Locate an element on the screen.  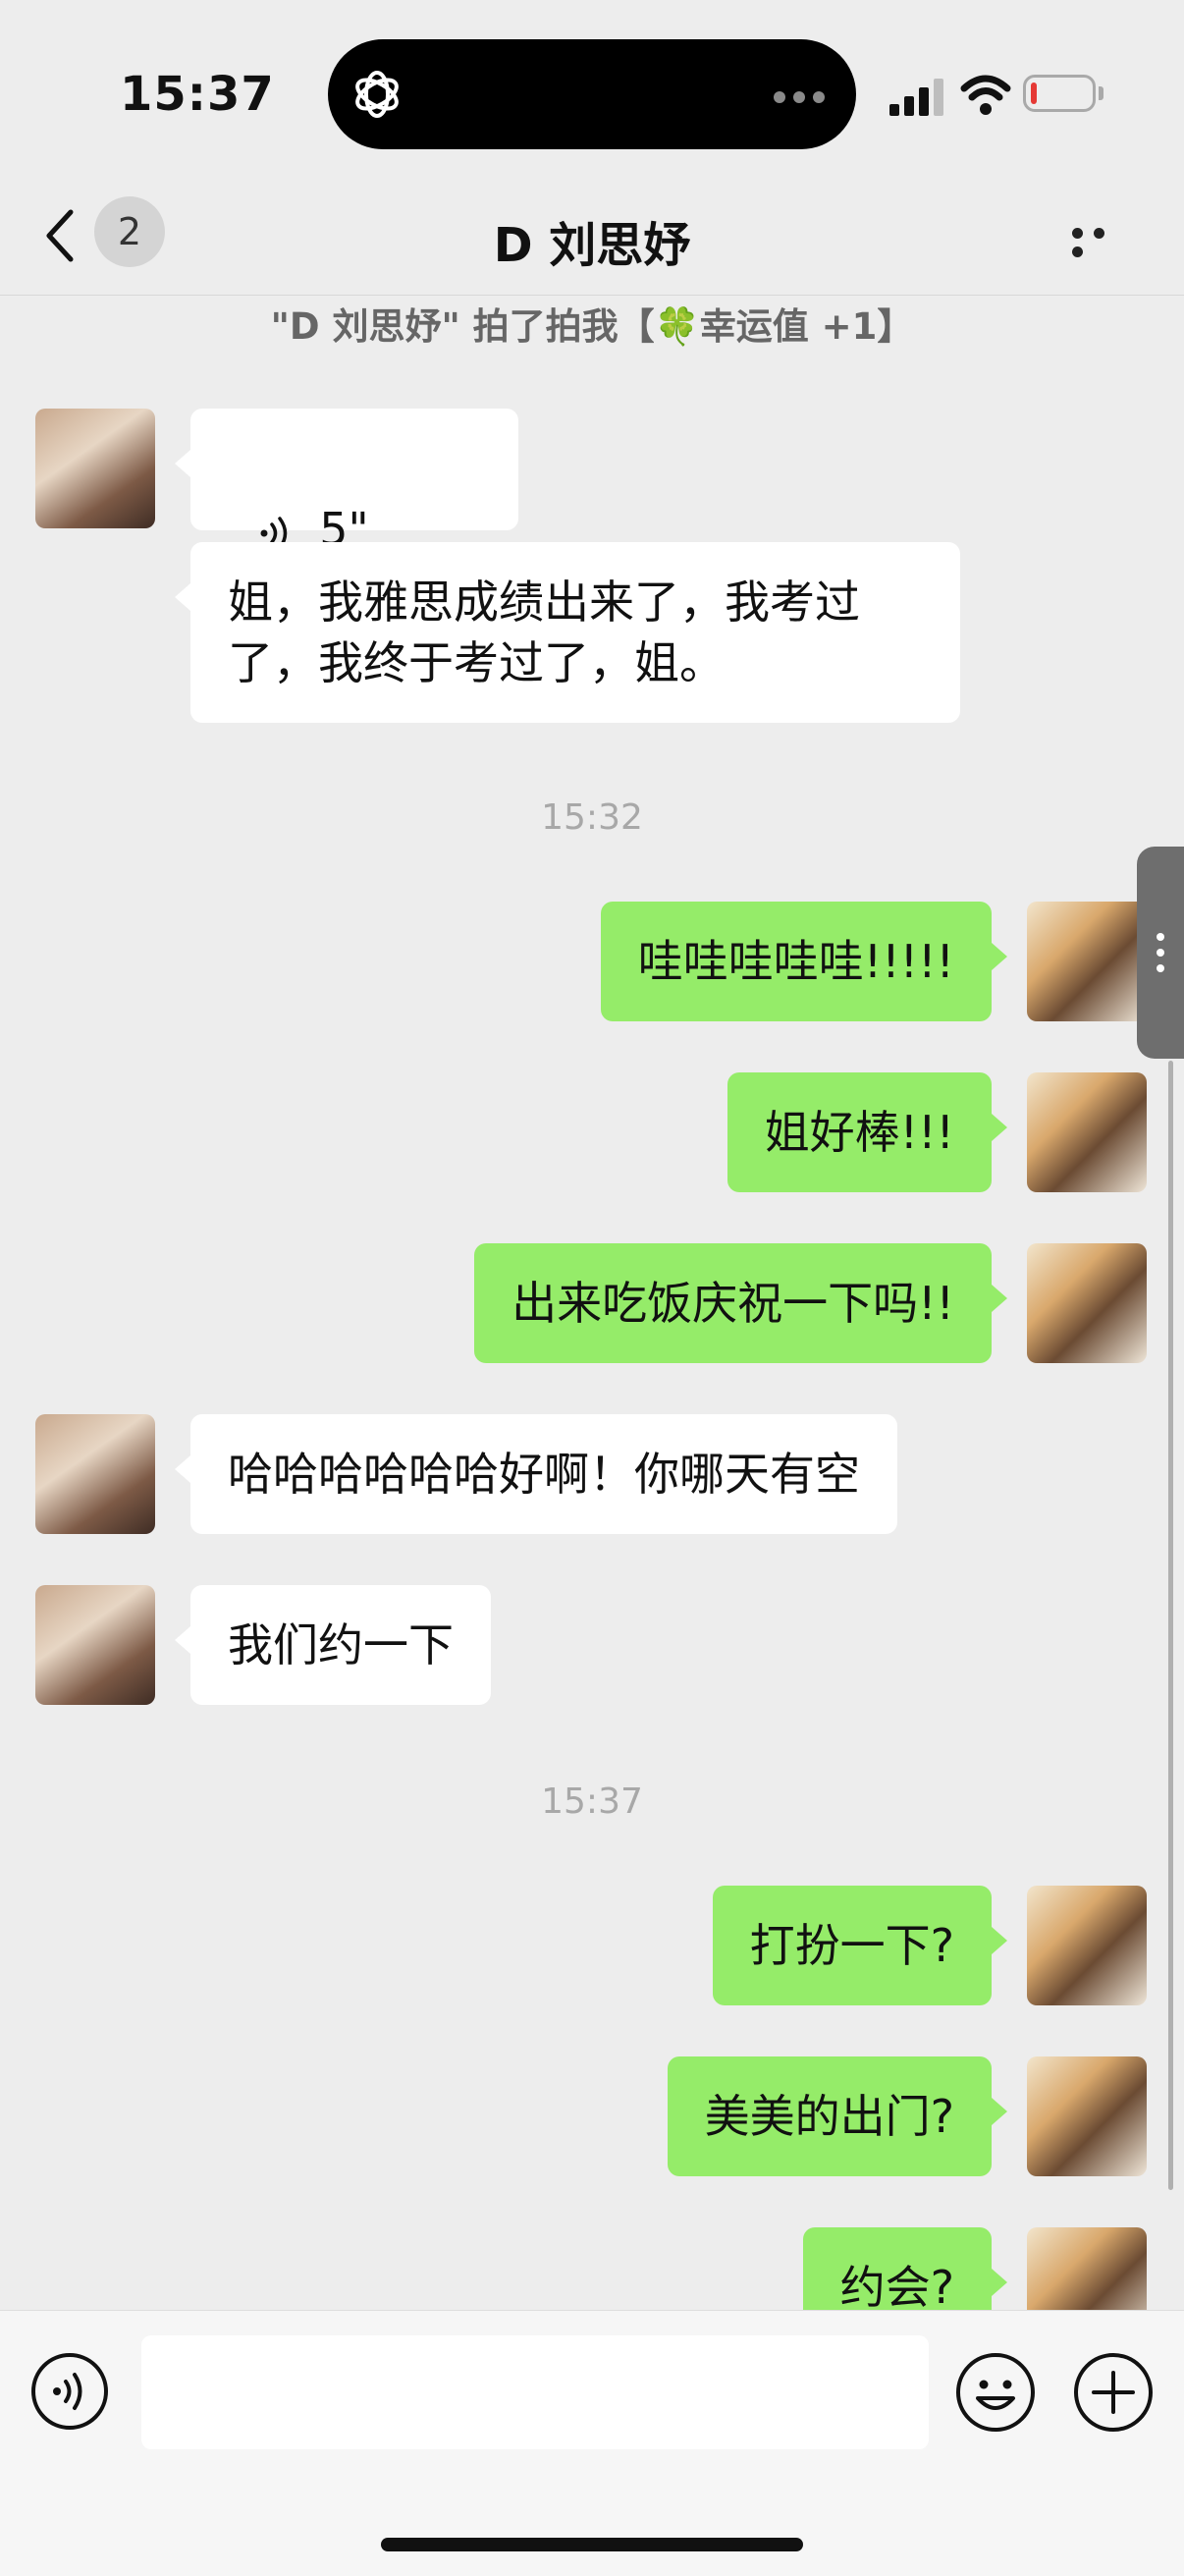
home-indicator is located at coordinates (592, 2544).